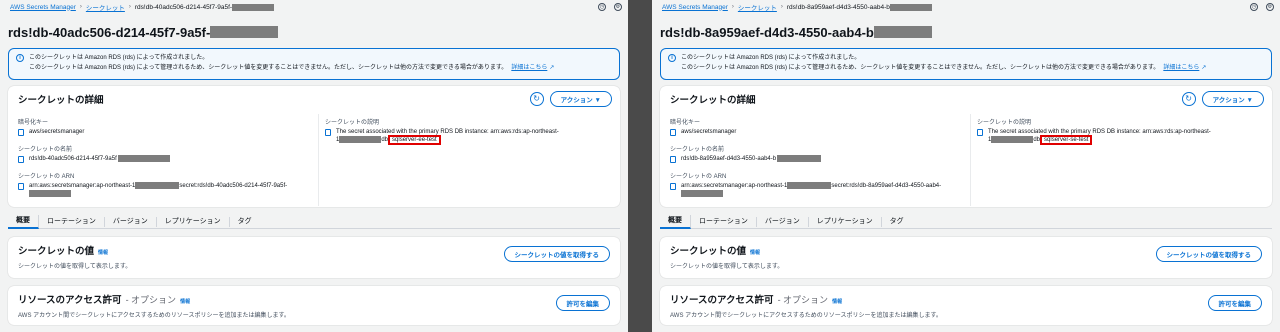 The width and height of the screenshot is (1280, 332). Describe the element at coordinates (640, 166) in the screenshot. I see `window-divider` at that location.